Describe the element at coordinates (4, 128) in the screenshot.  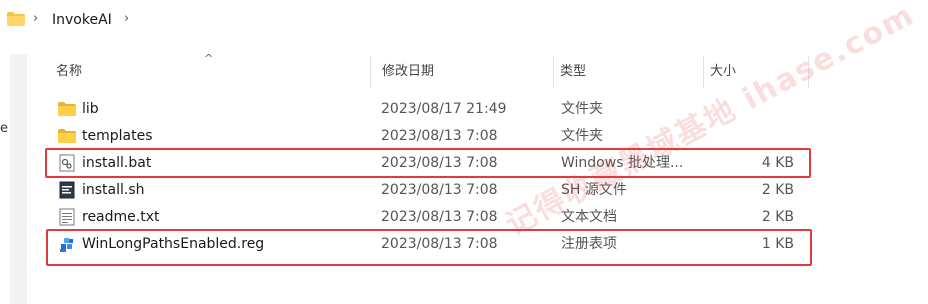
I see `nav-pane-text-fragment: e` at that location.